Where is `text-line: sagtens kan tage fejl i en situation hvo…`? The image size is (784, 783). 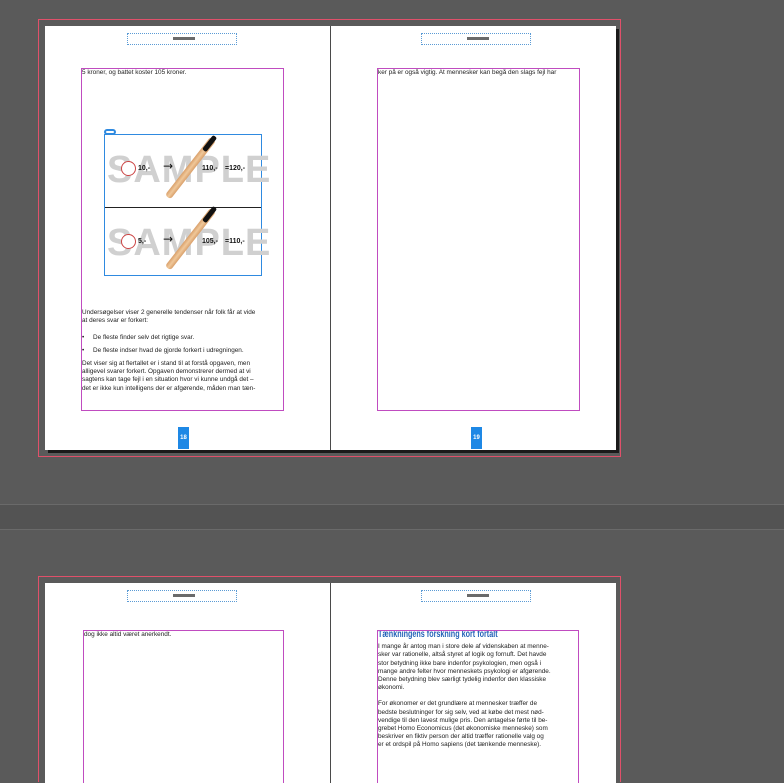
text-line: sagtens kan tage fejl i en situation hvo… is located at coordinates (168, 380).